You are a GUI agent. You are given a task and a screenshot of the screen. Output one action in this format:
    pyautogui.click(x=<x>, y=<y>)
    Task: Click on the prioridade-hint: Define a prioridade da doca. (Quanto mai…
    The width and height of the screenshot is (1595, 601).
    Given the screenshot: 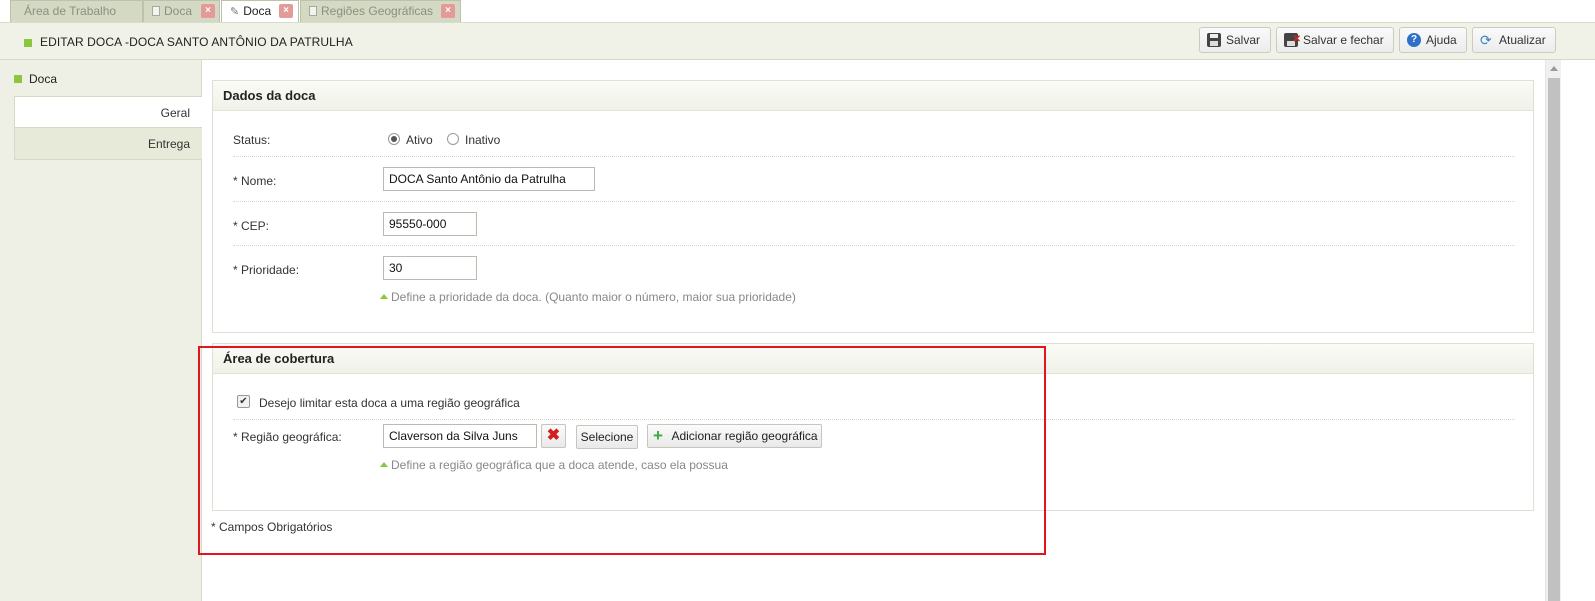 What is the action you would take?
    pyautogui.click(x=588, y=297)
    